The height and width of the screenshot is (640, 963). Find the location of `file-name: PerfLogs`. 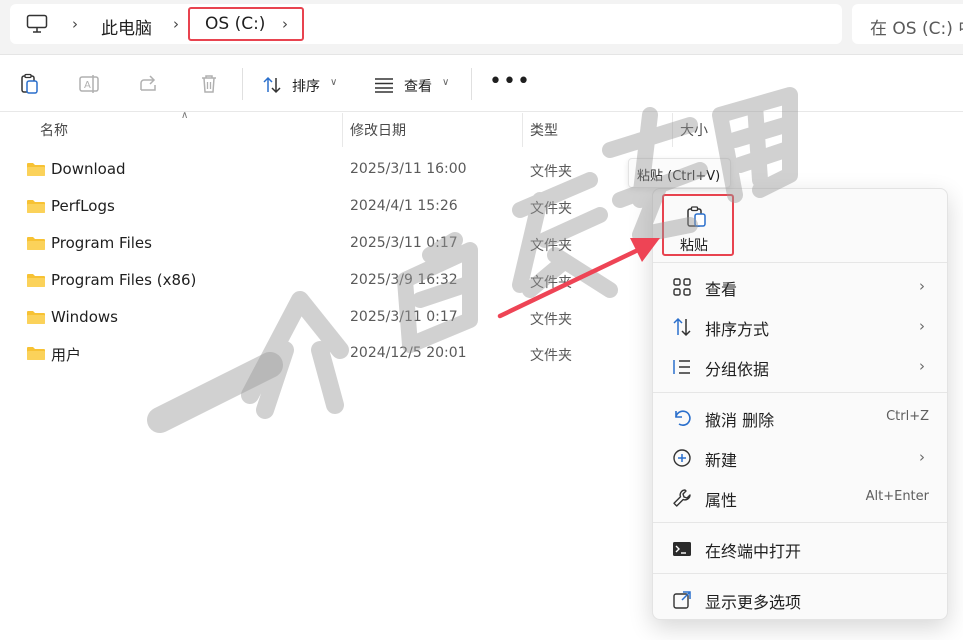

file-name: PerfLogs is located at coordinates (83, 206).